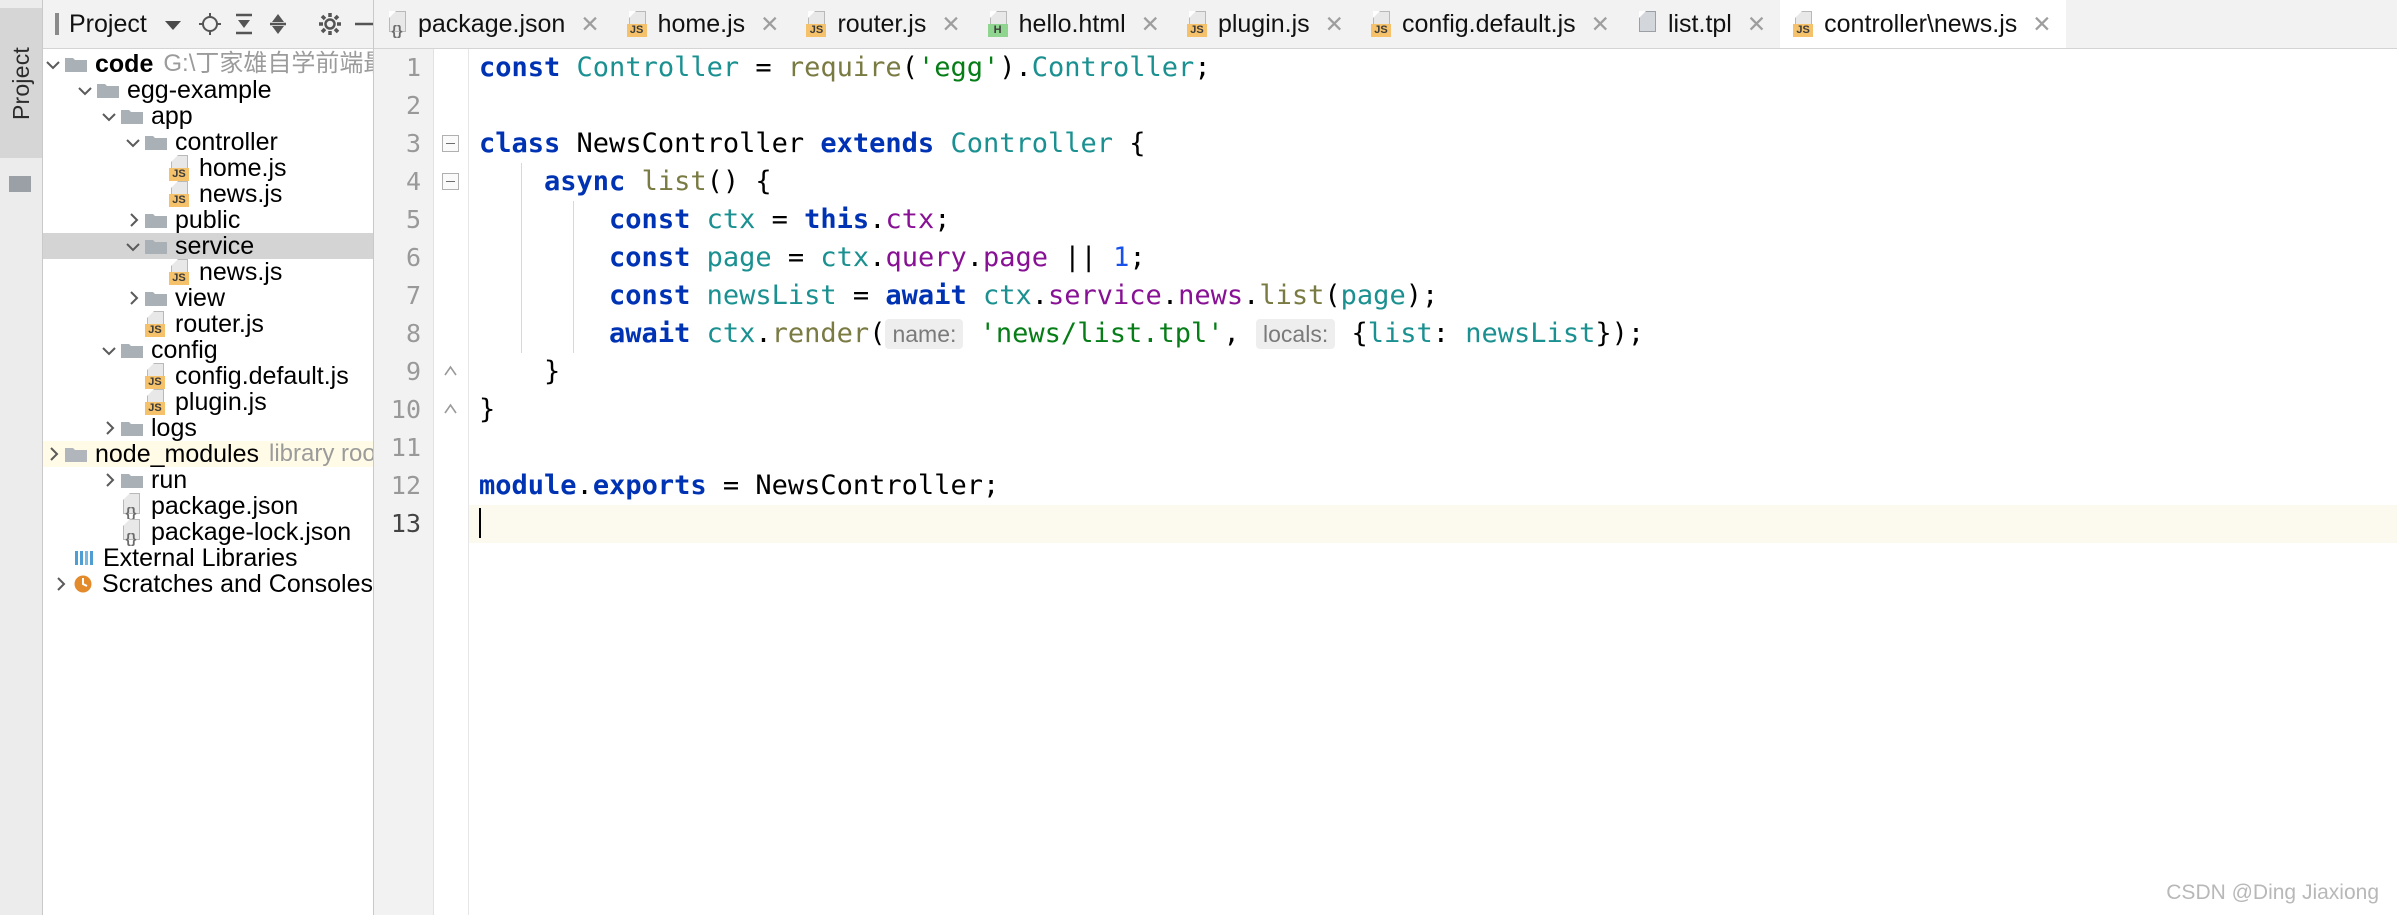 The image size is (2397, 915). What do you see at coordinates (169, 480) in the screenshot?
I see `tree-item-label: run` at bounding box center [169, 480].